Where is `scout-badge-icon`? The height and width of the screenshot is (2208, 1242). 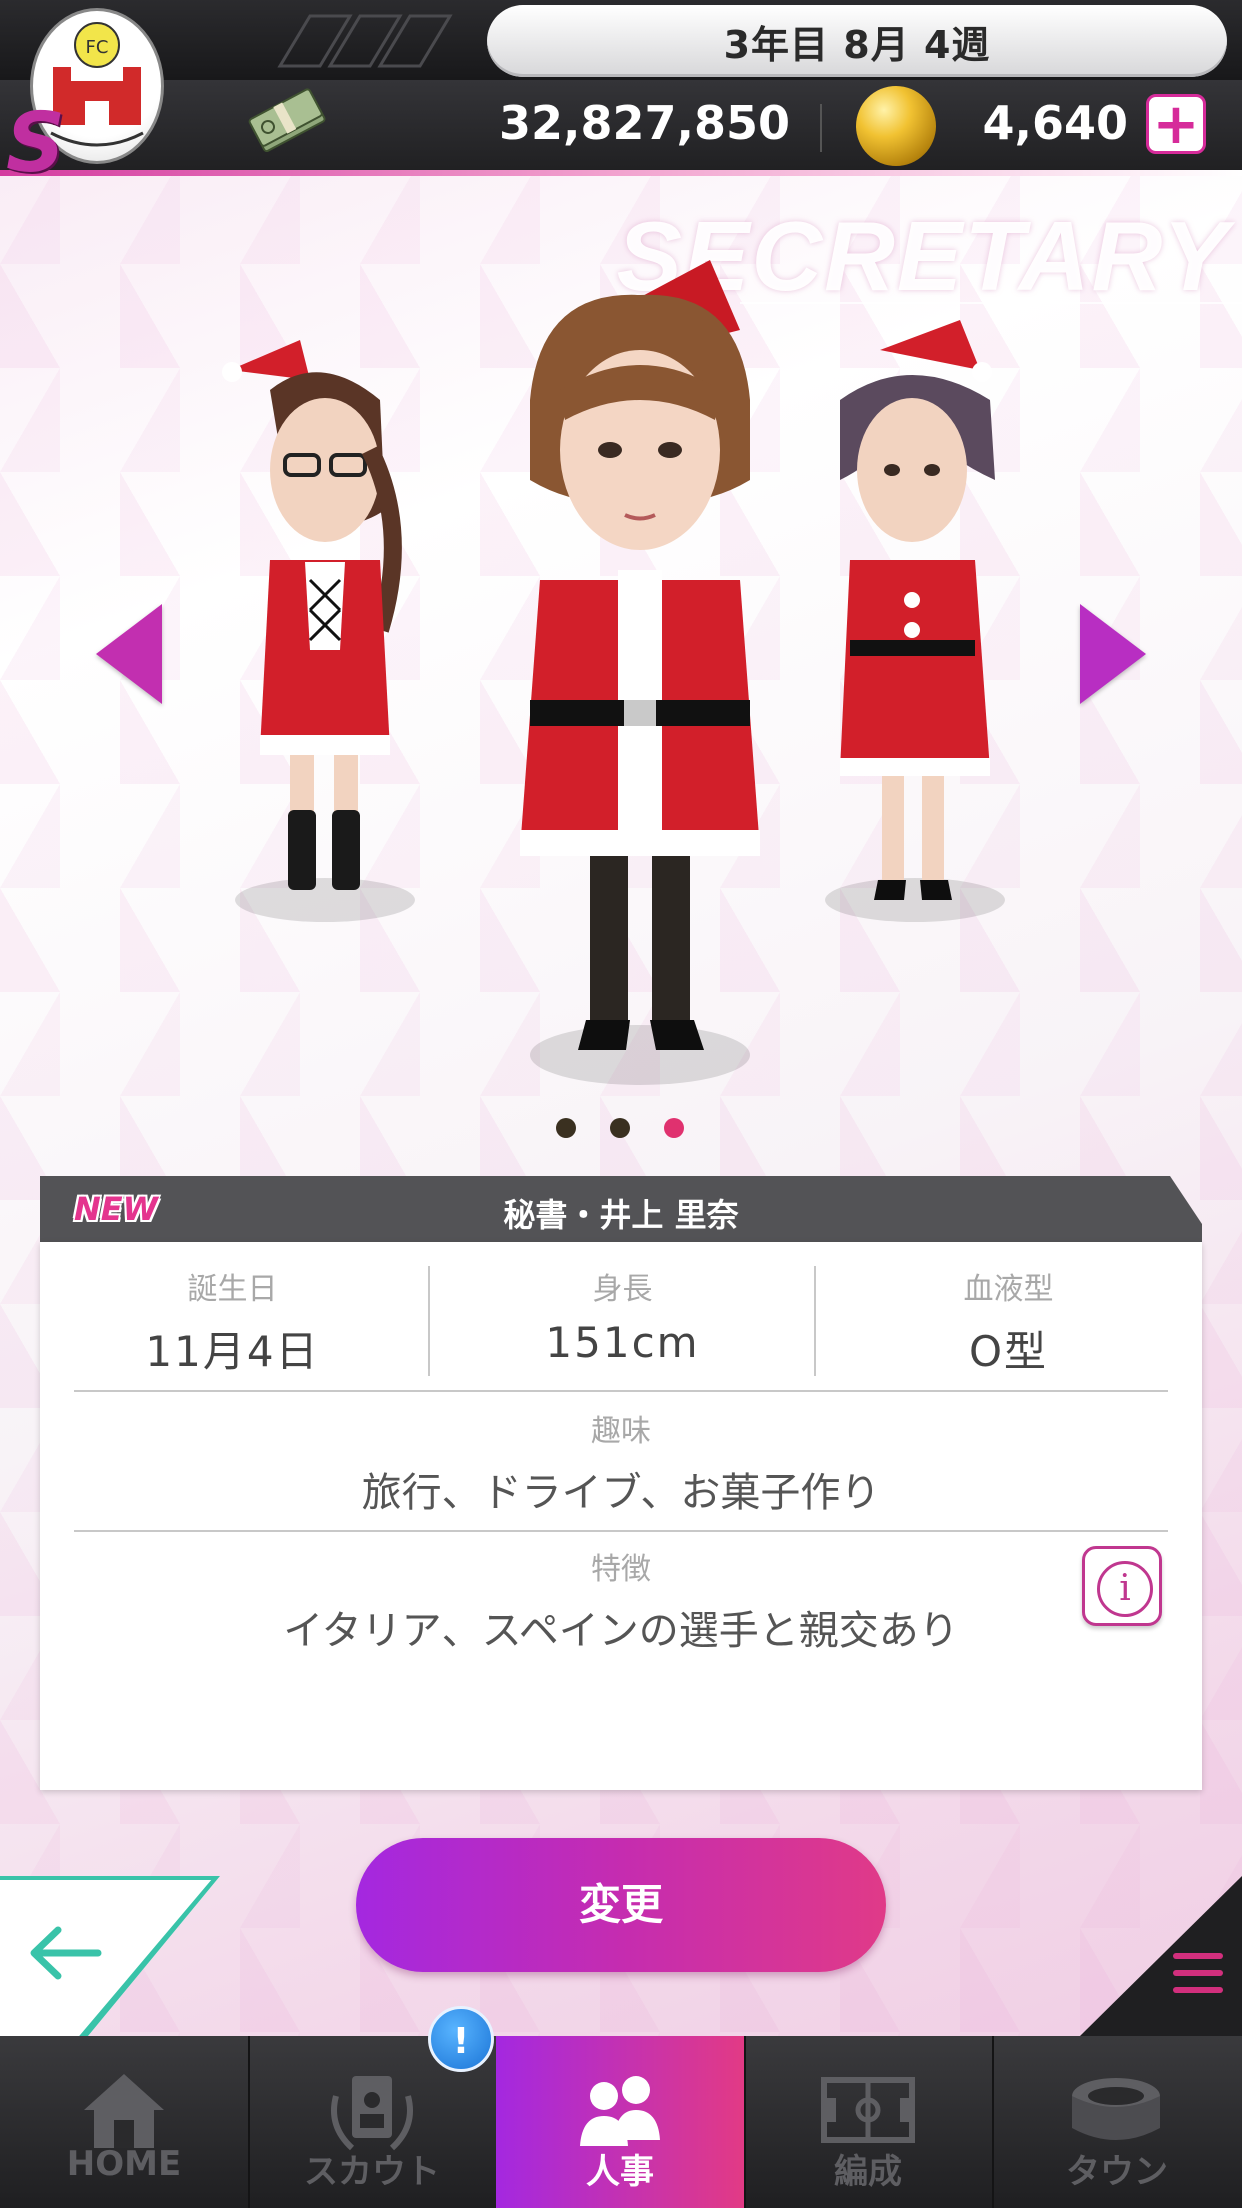
scout-badge-icon is located at coordinates (372, 2113).